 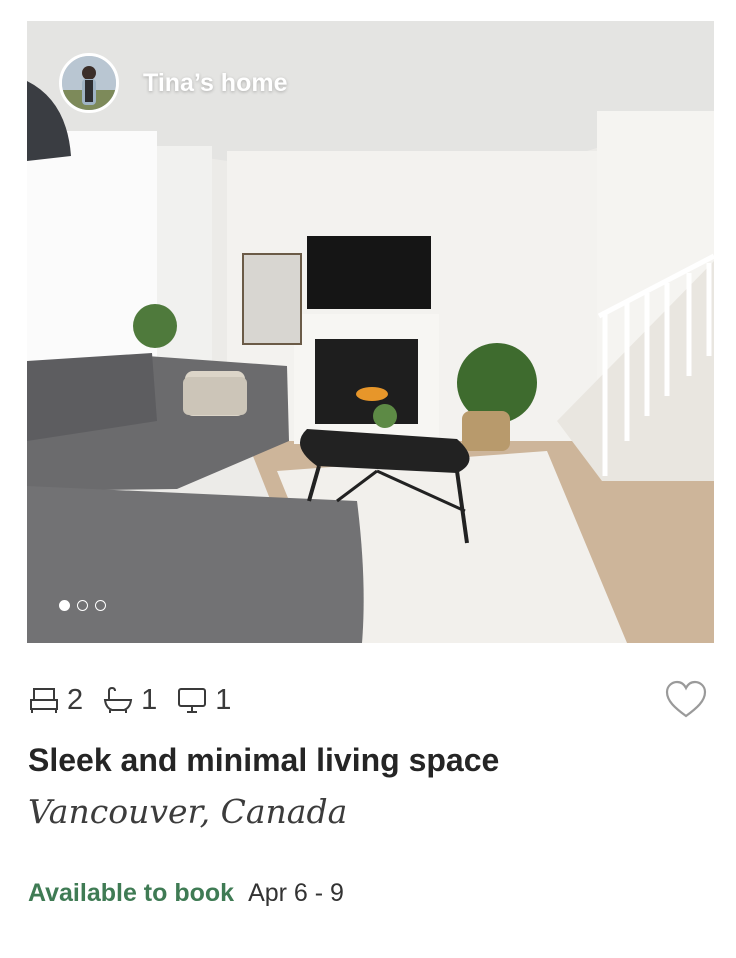 I want to click on host-avatar-image, so click(x=89, y=83).